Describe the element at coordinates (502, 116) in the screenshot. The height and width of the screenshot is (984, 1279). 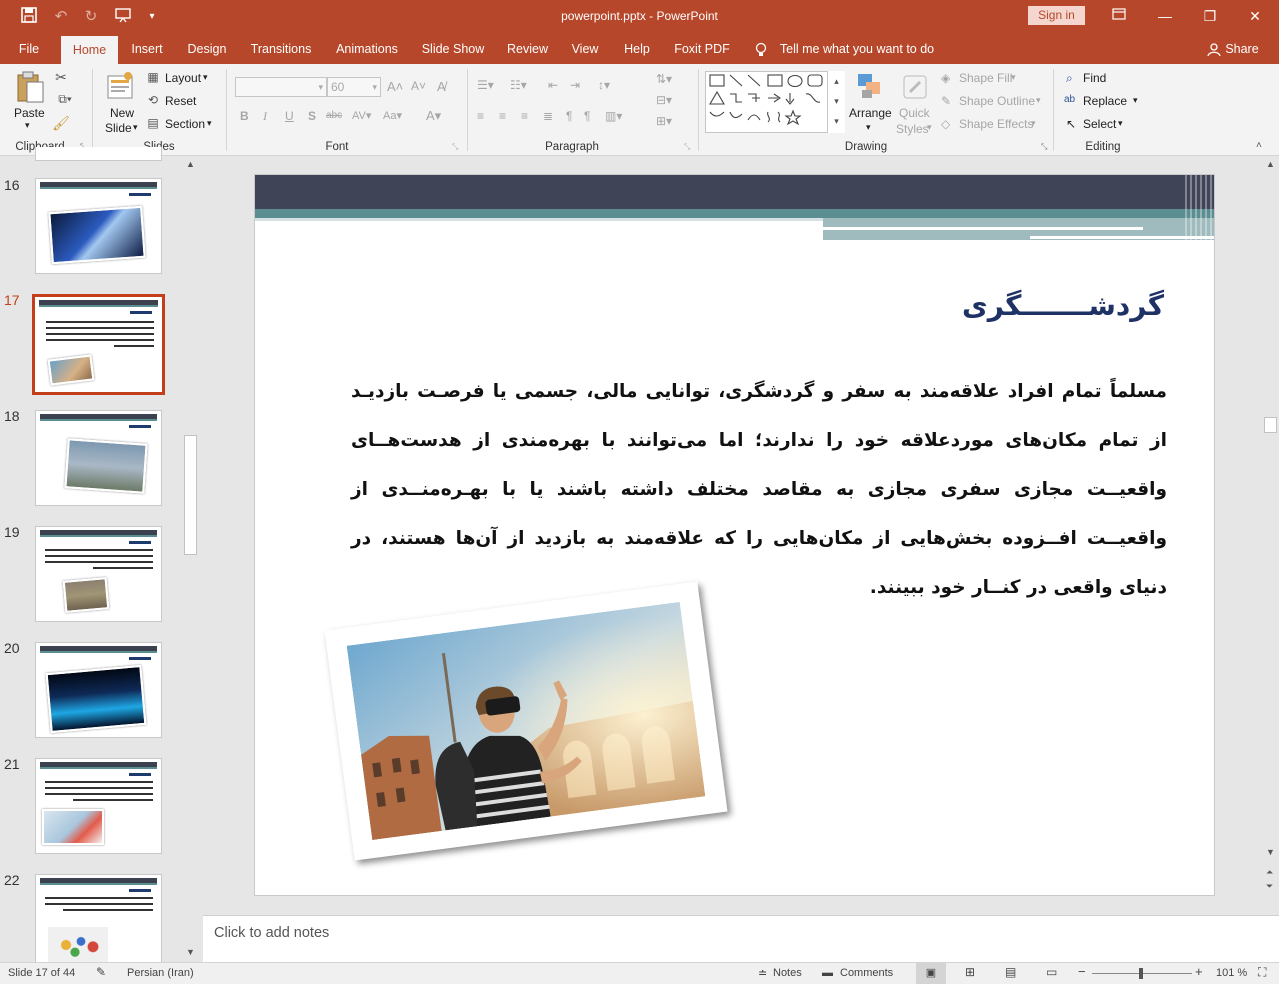
I see `align-center-icon: ≡` at that location.